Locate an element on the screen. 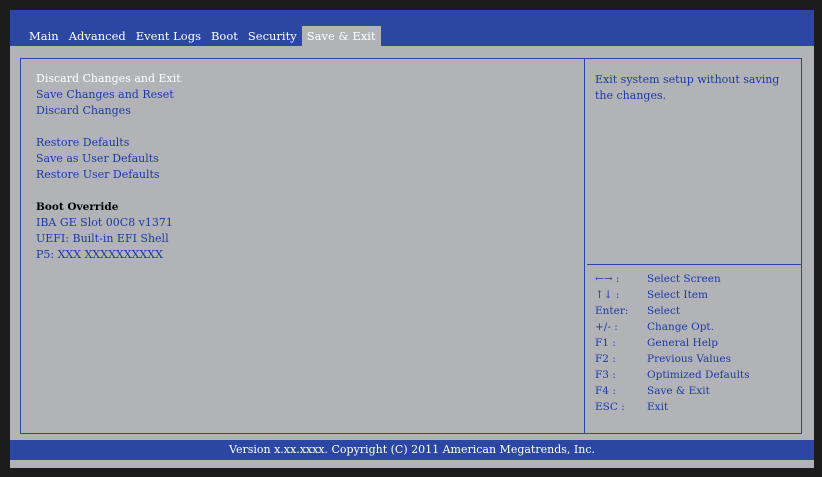 This screenshot has width=822, height=477. key-action: Previous Values is located at coordinates (689, 359).